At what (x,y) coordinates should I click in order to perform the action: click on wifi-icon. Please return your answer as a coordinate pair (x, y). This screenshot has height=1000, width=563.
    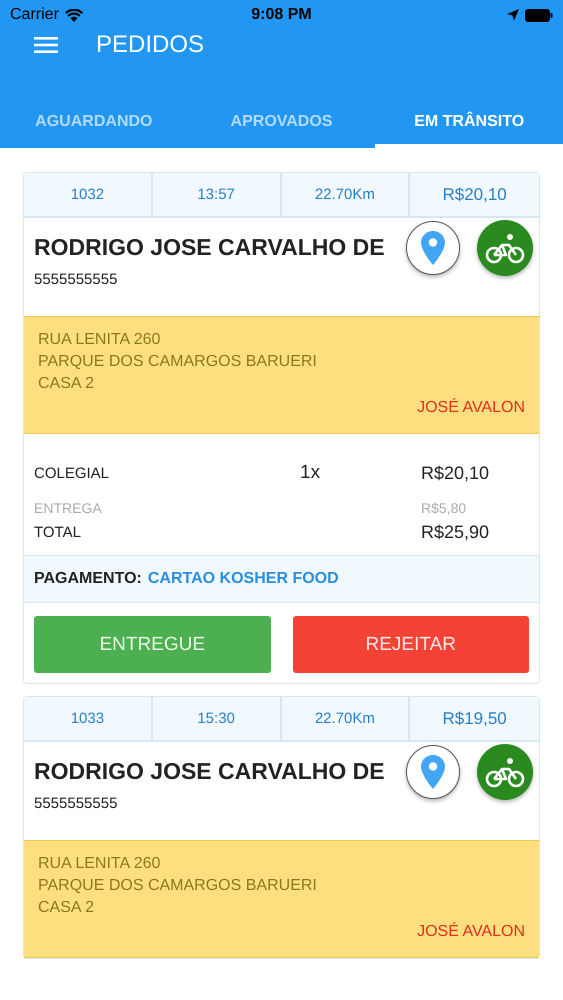
    Looking at the image, I should click on (73, 15).